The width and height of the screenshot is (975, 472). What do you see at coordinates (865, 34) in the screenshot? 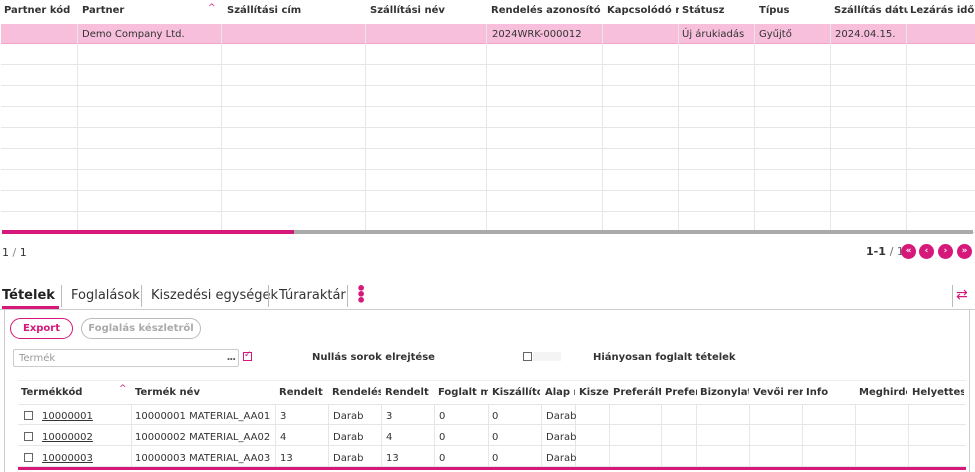
I see `cell-szallitas-datum: 2024.04.15.` at bounding box center [865, 34].